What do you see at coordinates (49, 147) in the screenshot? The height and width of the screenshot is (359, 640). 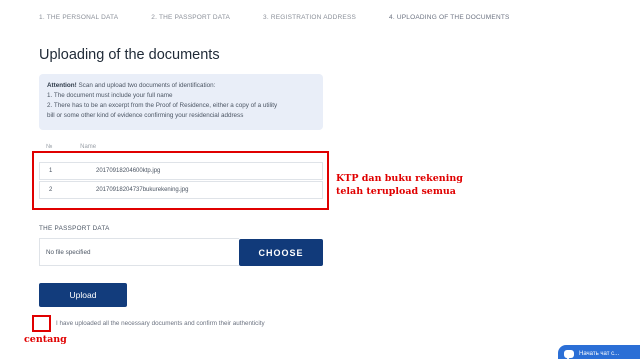 I see `col-number: №` at bounding box center [49, 147].